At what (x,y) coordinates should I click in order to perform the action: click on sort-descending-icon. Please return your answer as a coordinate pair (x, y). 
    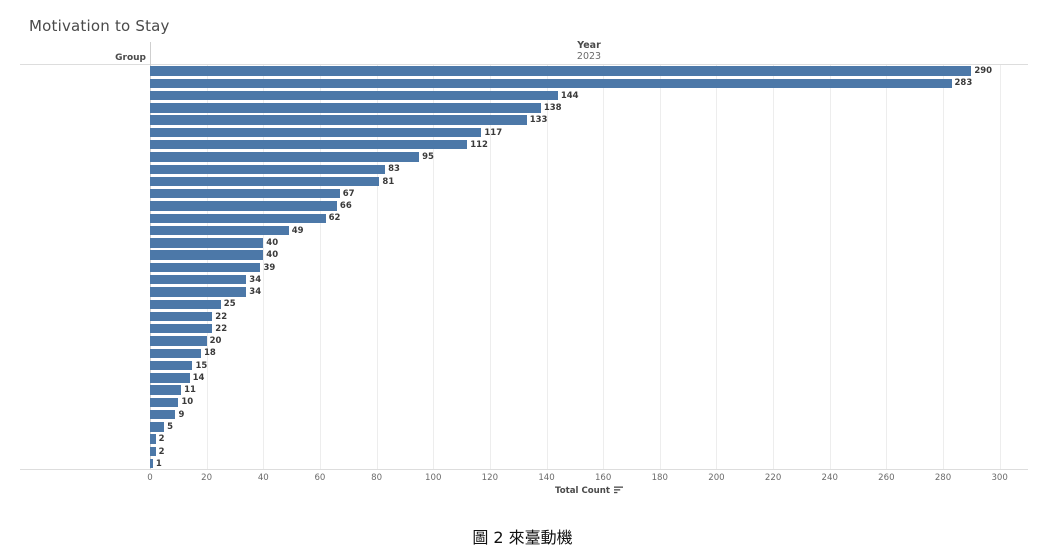
    Looking at the image, I should click on (619, 491).